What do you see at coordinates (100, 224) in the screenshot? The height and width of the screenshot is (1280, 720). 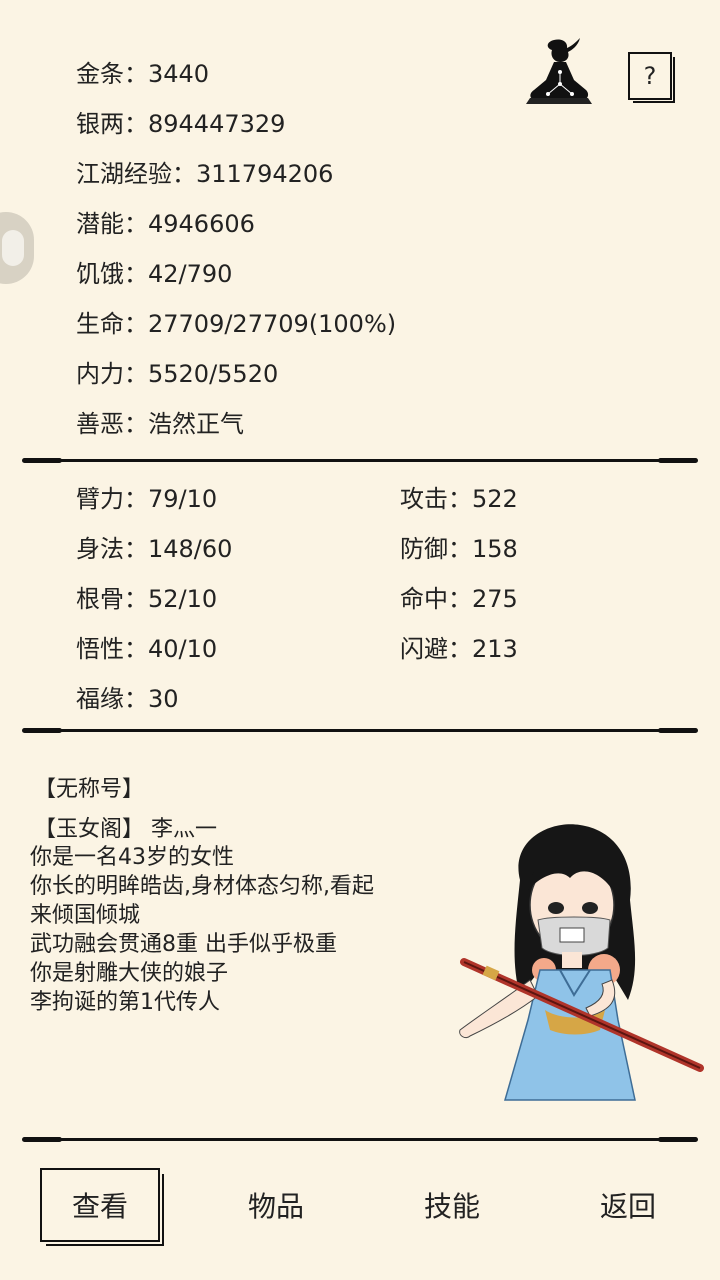 I see `stat-label: 潜能` at bounding box center [100, 224].